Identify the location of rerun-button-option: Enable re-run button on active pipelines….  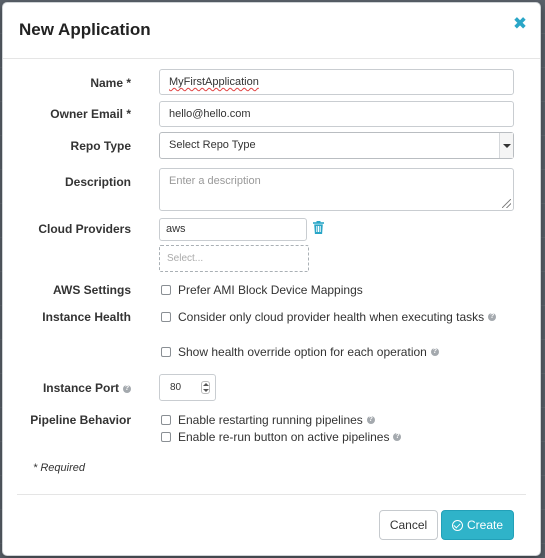
(281, 437).